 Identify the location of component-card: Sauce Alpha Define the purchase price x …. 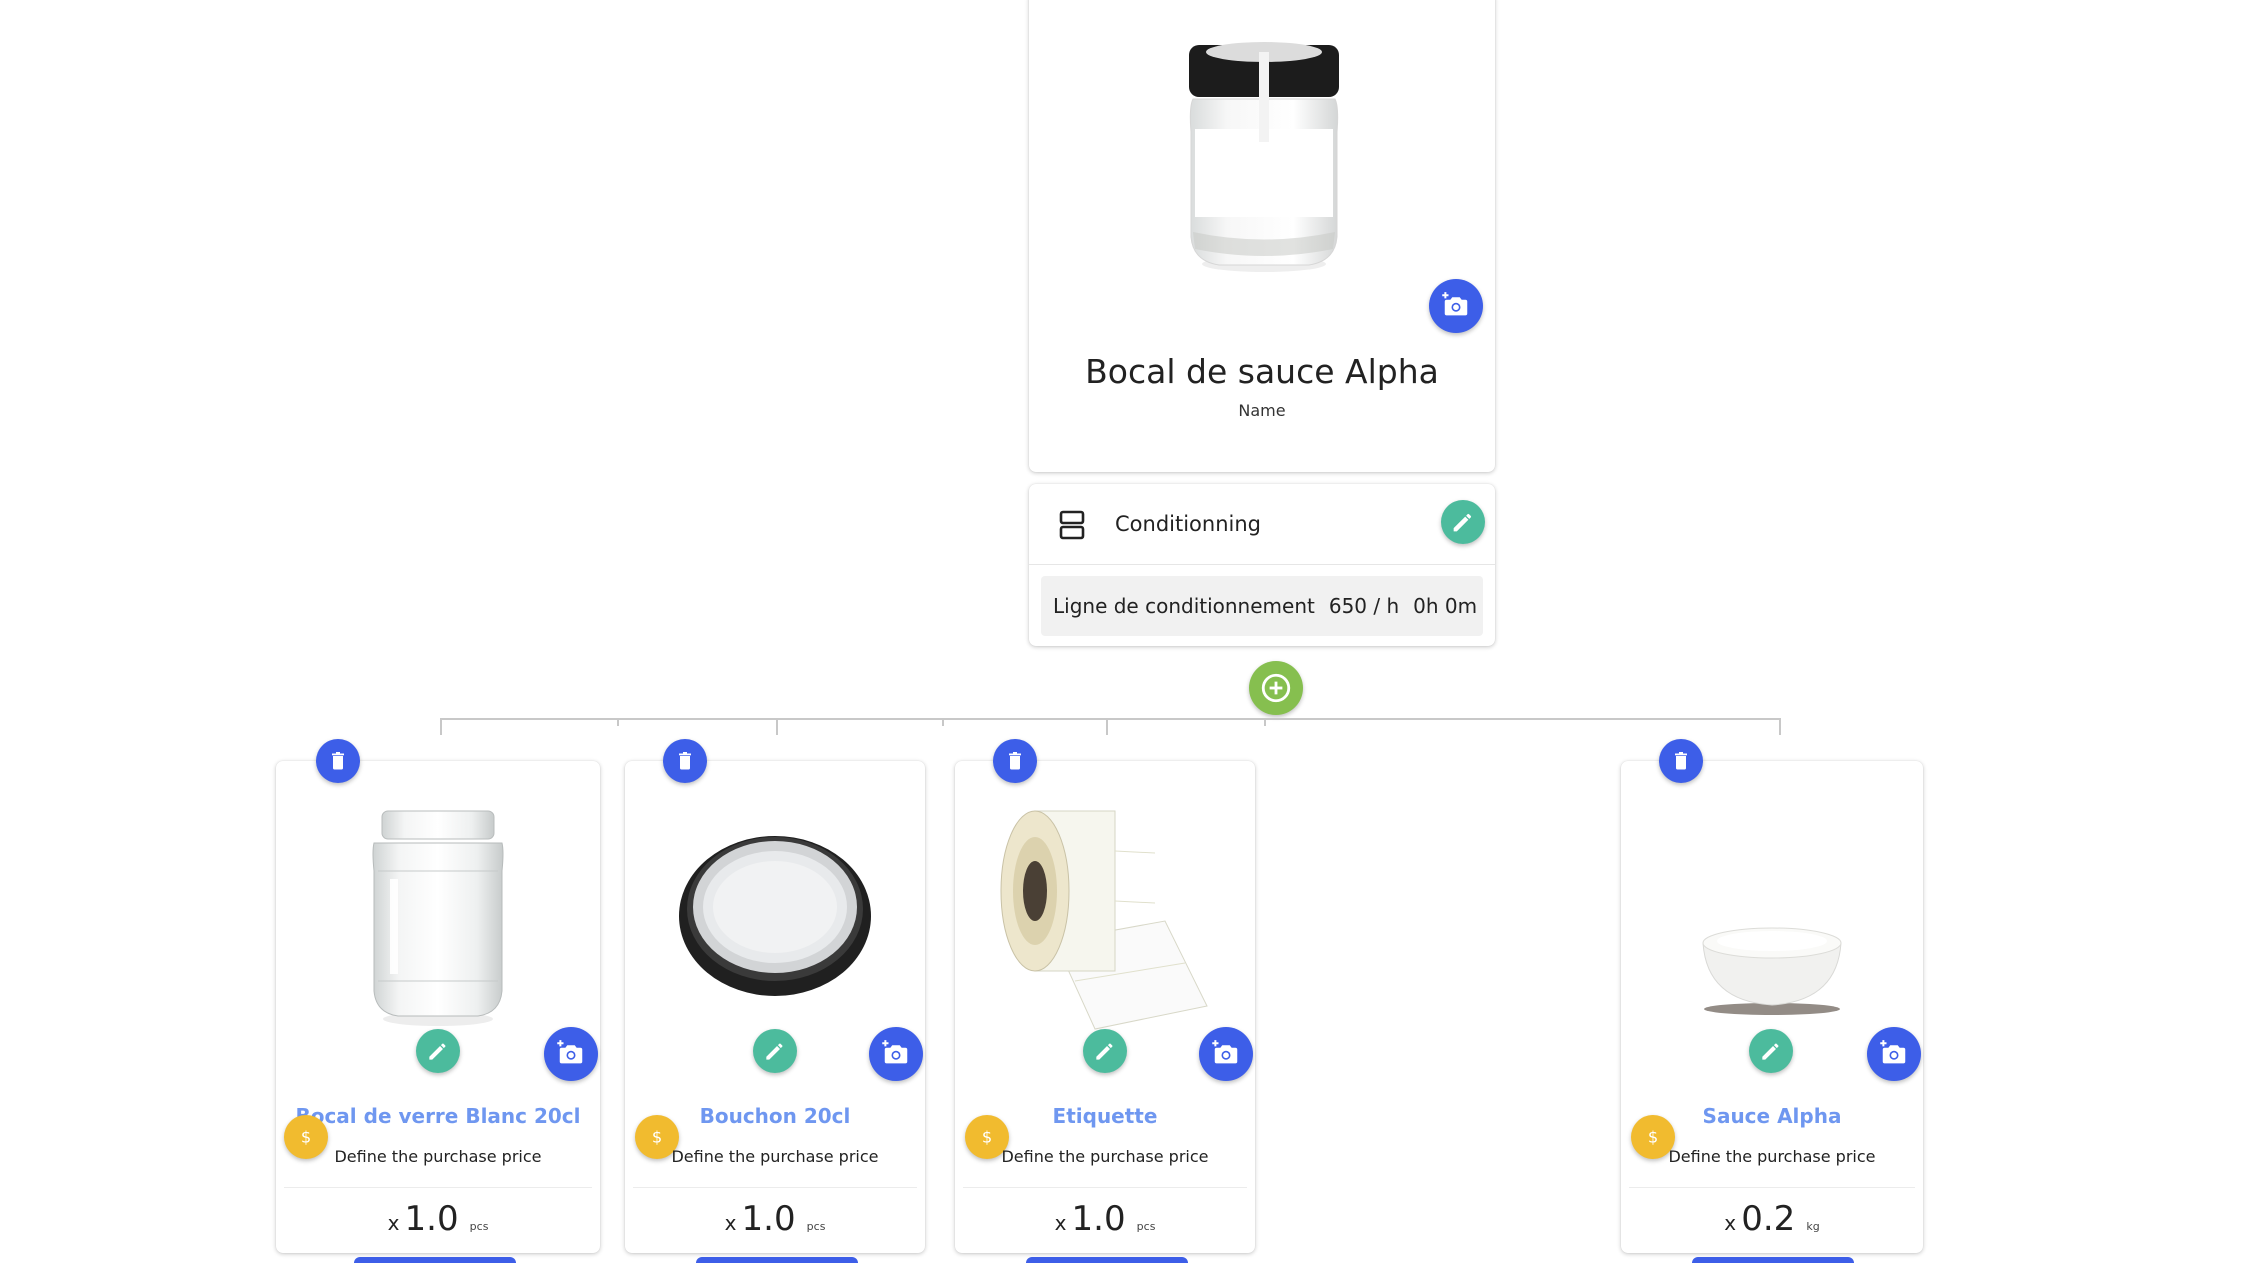
(1772, 996).